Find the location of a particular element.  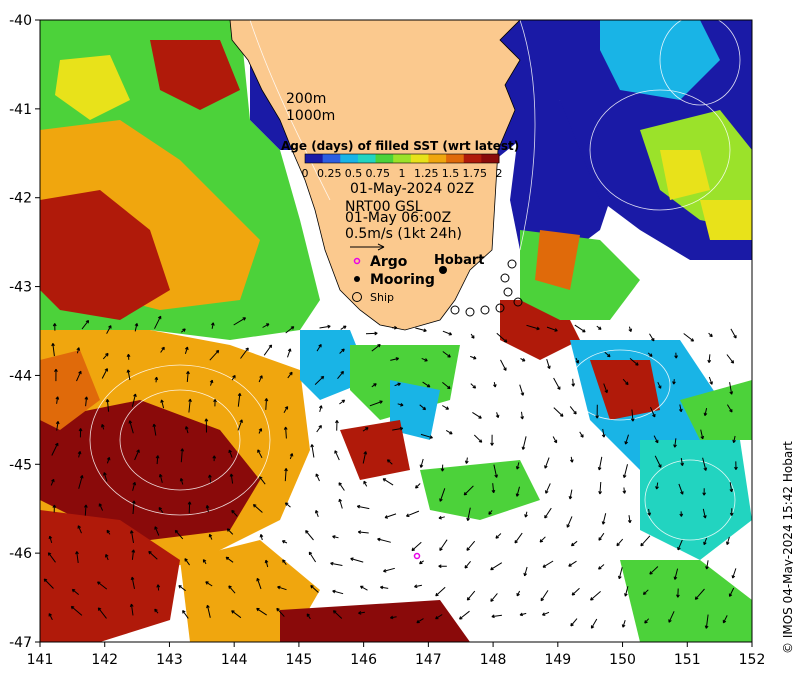

y-tick-label: -44 is located at coordinates (20, 376).